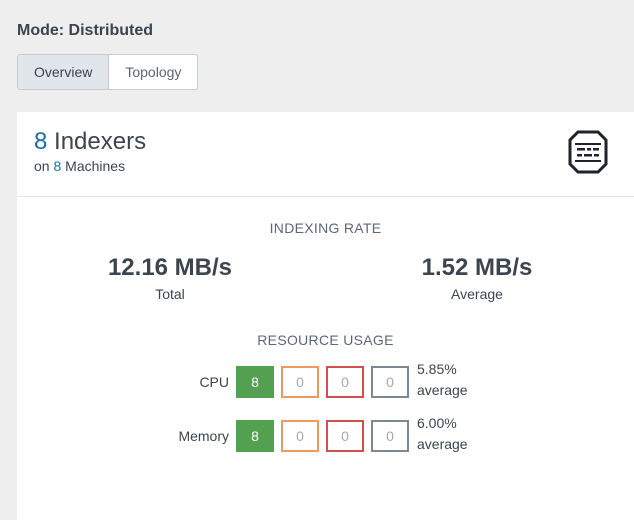 The width and height of the screenshot is (634, 520). What do you see at coordinates (255, 436) in the screenshot?
I see `memory-bucket-low: 8` at bounding box center [255, 436].